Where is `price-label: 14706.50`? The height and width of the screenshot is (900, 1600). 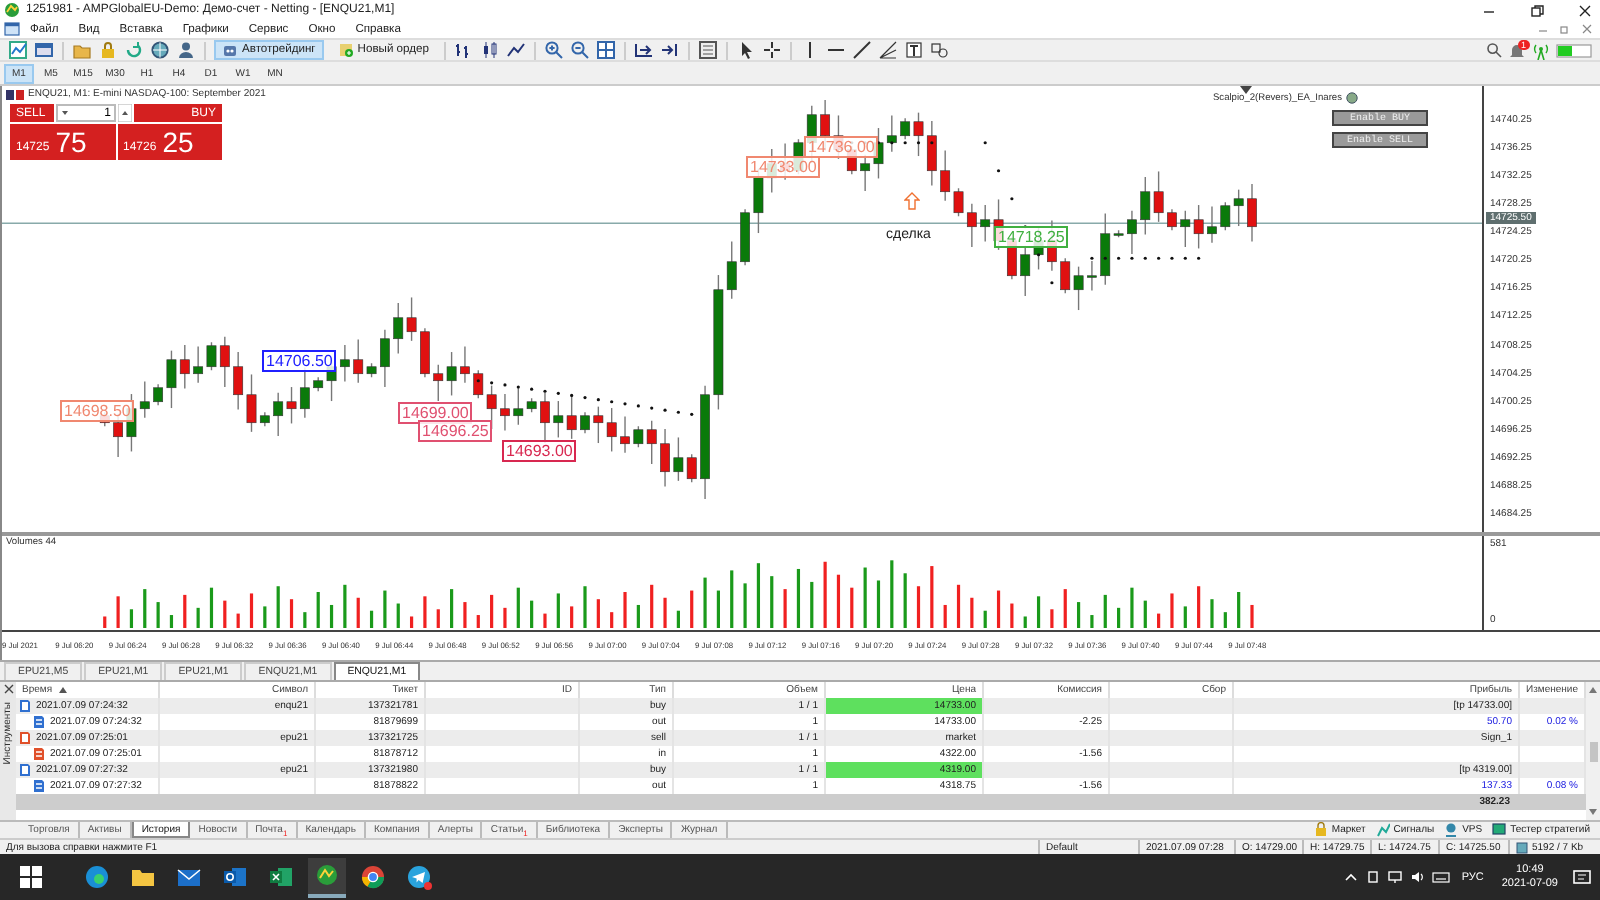
price-label: 14706.50 is located at coordinates (299, 361).